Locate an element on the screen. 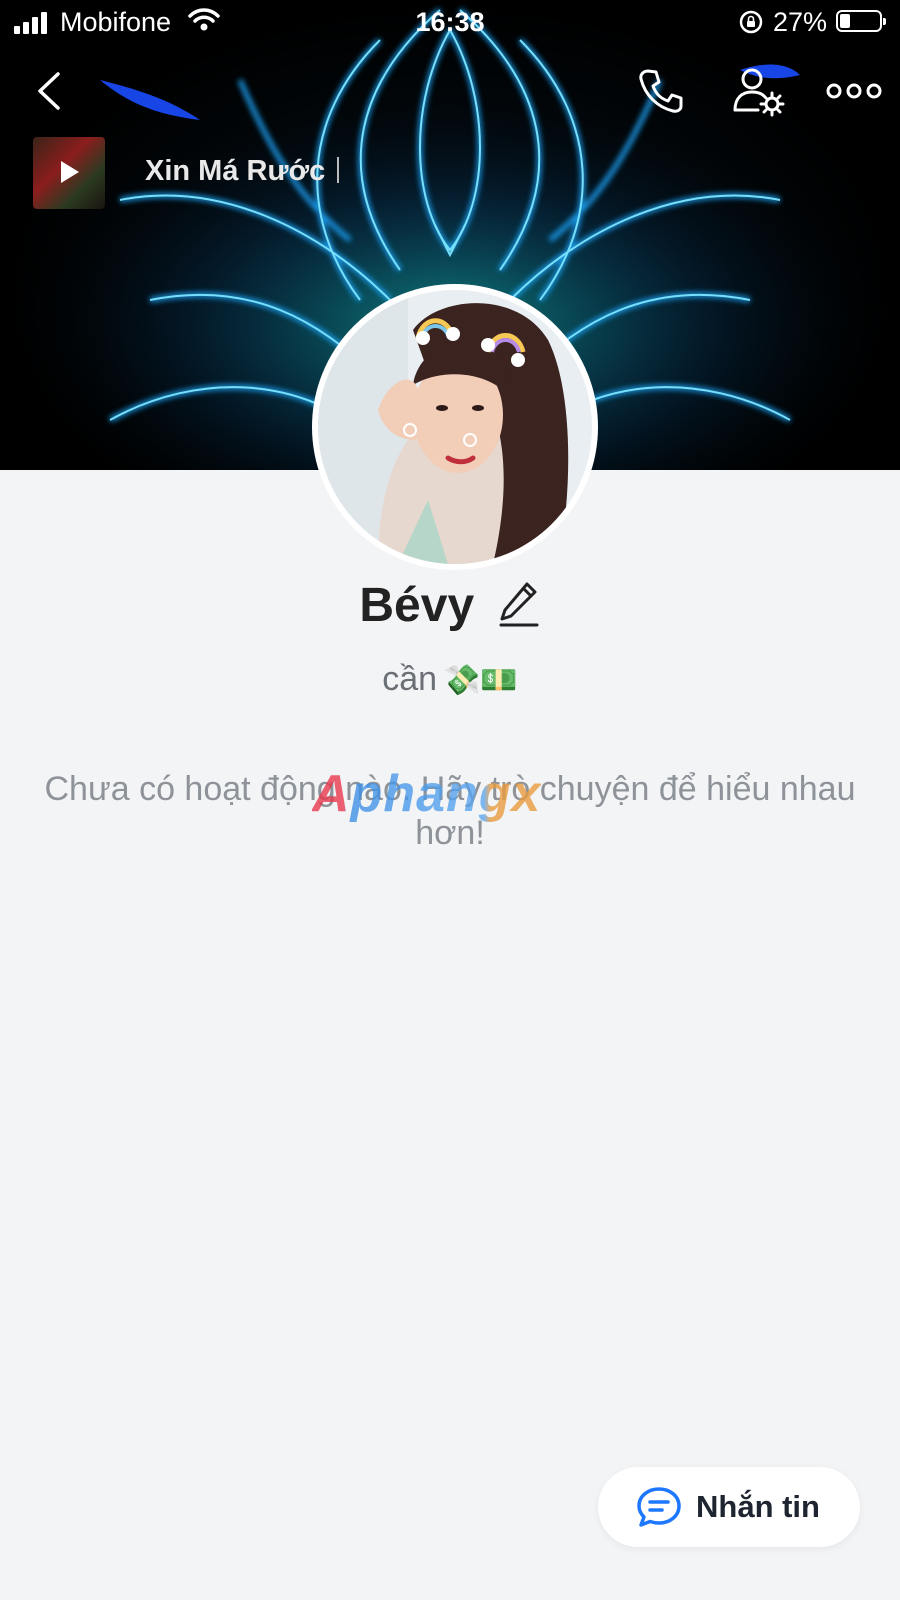 Image resolution: width=900 pixels, height=1600 pixels. edit-name-button is located at coordinates (519, 605).